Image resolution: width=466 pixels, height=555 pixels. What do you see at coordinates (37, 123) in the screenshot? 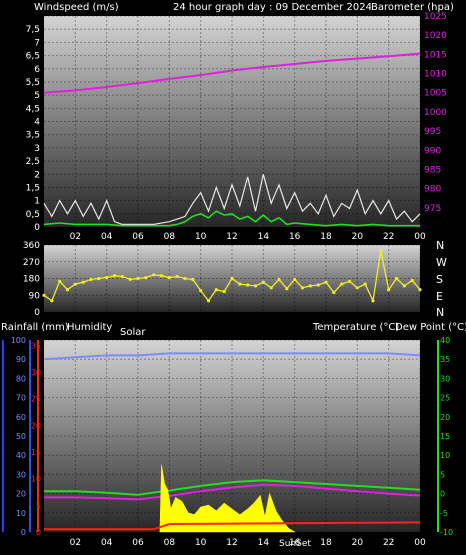
I see `windspeed-tick-label: 4` at bounding box center [37, 123].